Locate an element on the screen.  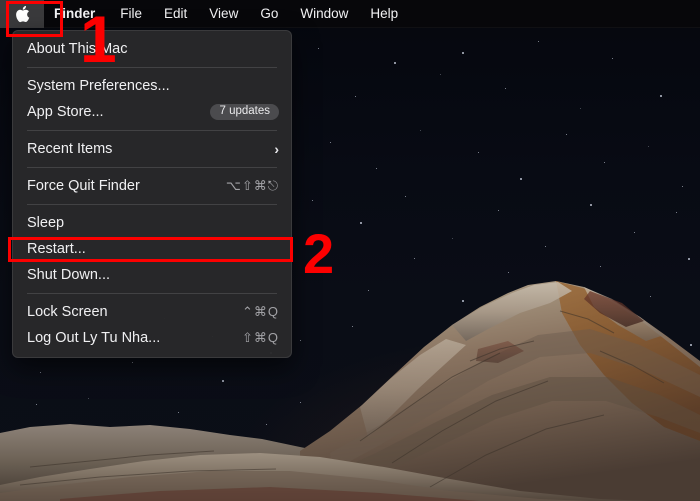
menu-item-label: Sleep is located at coordinates (46, 223).